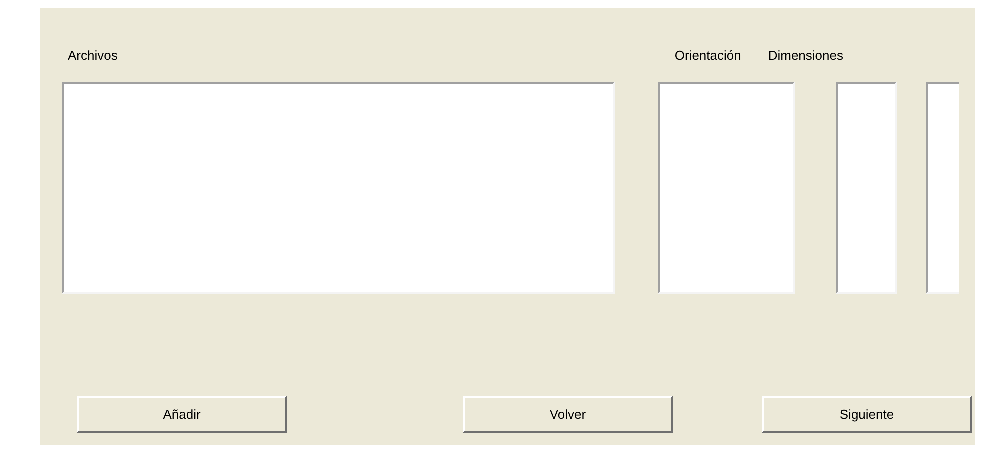  Describe the element at coordinates (806, 56) in the screenshot. I see `dimensions-label: Dimensiones` at that location.